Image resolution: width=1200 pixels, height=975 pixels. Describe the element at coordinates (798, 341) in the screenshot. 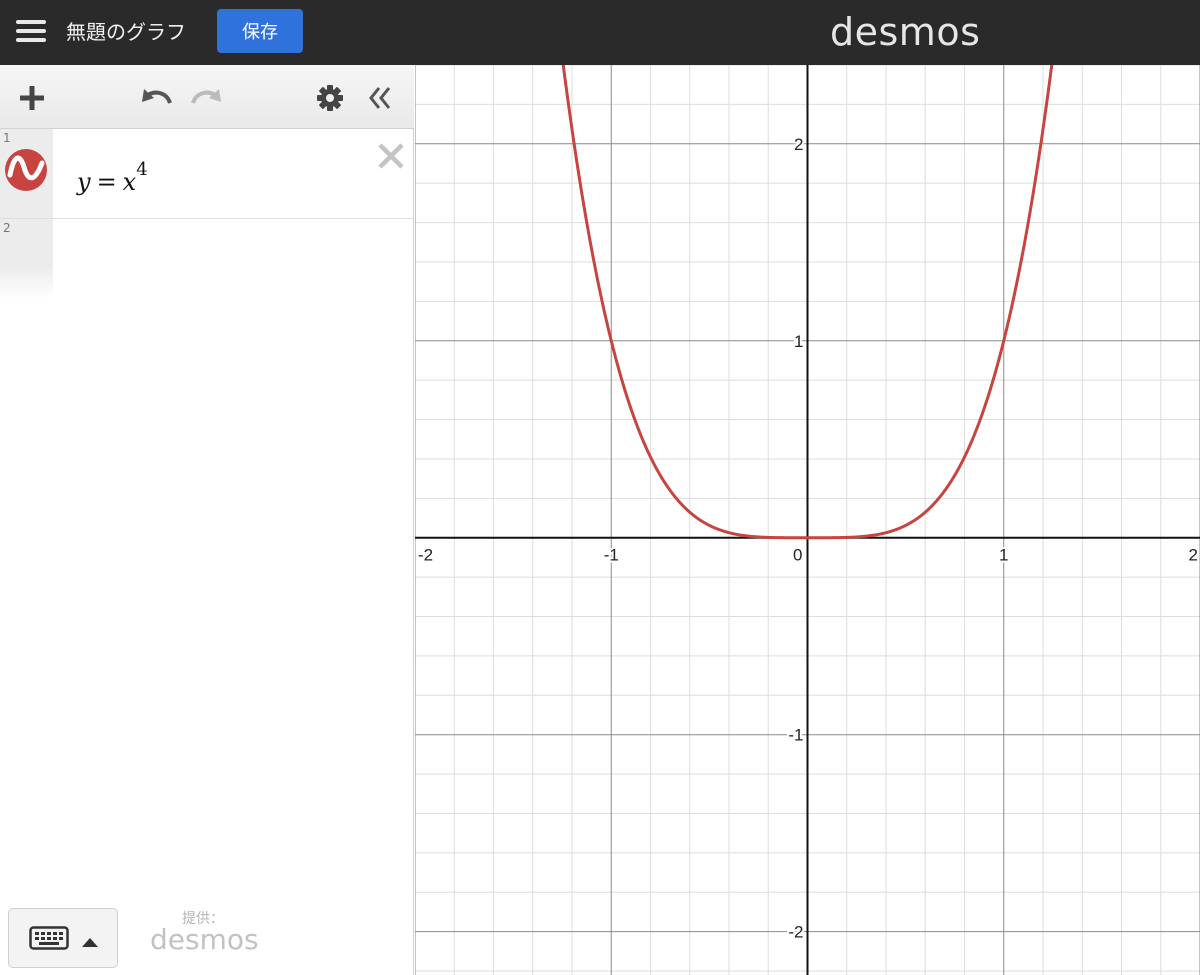

I see `y-tick-label: 1` at that location.